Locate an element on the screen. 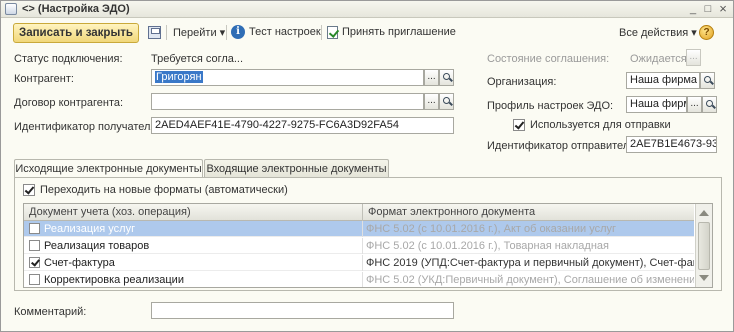 The width and height of the screenshot is (734, 332). column-header-format: Формат электронного документа is located at coordinates (528, 212).